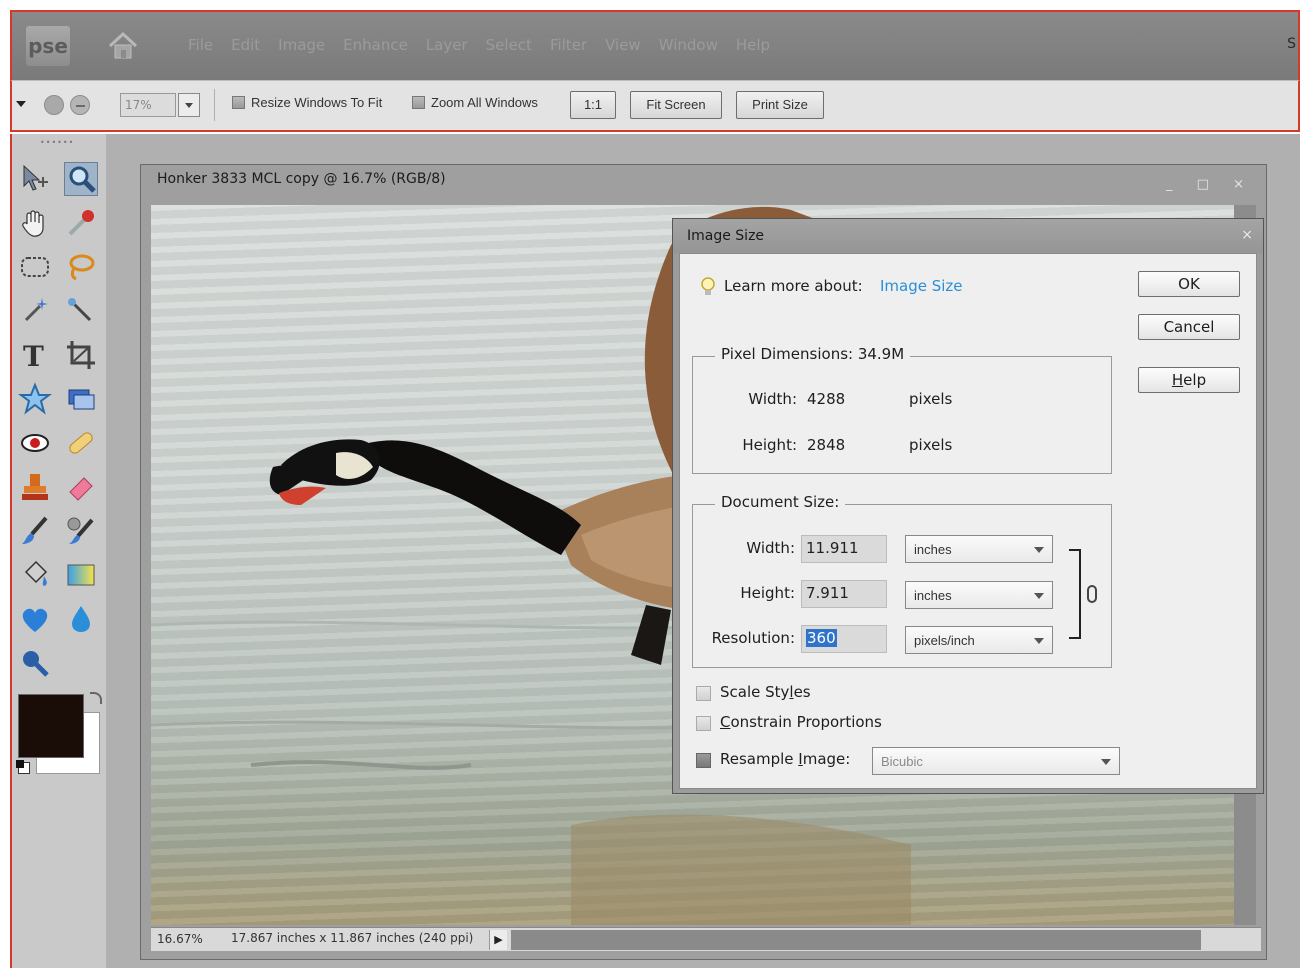  I want to click on hand-tool-icon, so click(35, 223).